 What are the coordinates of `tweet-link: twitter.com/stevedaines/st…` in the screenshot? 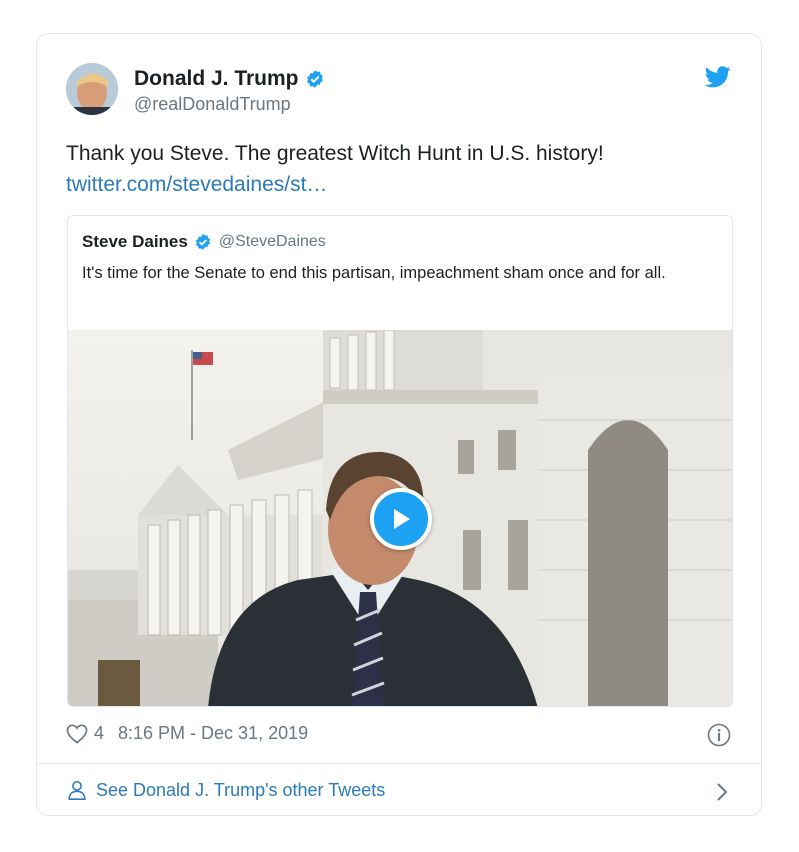 It's located at (396, 184).